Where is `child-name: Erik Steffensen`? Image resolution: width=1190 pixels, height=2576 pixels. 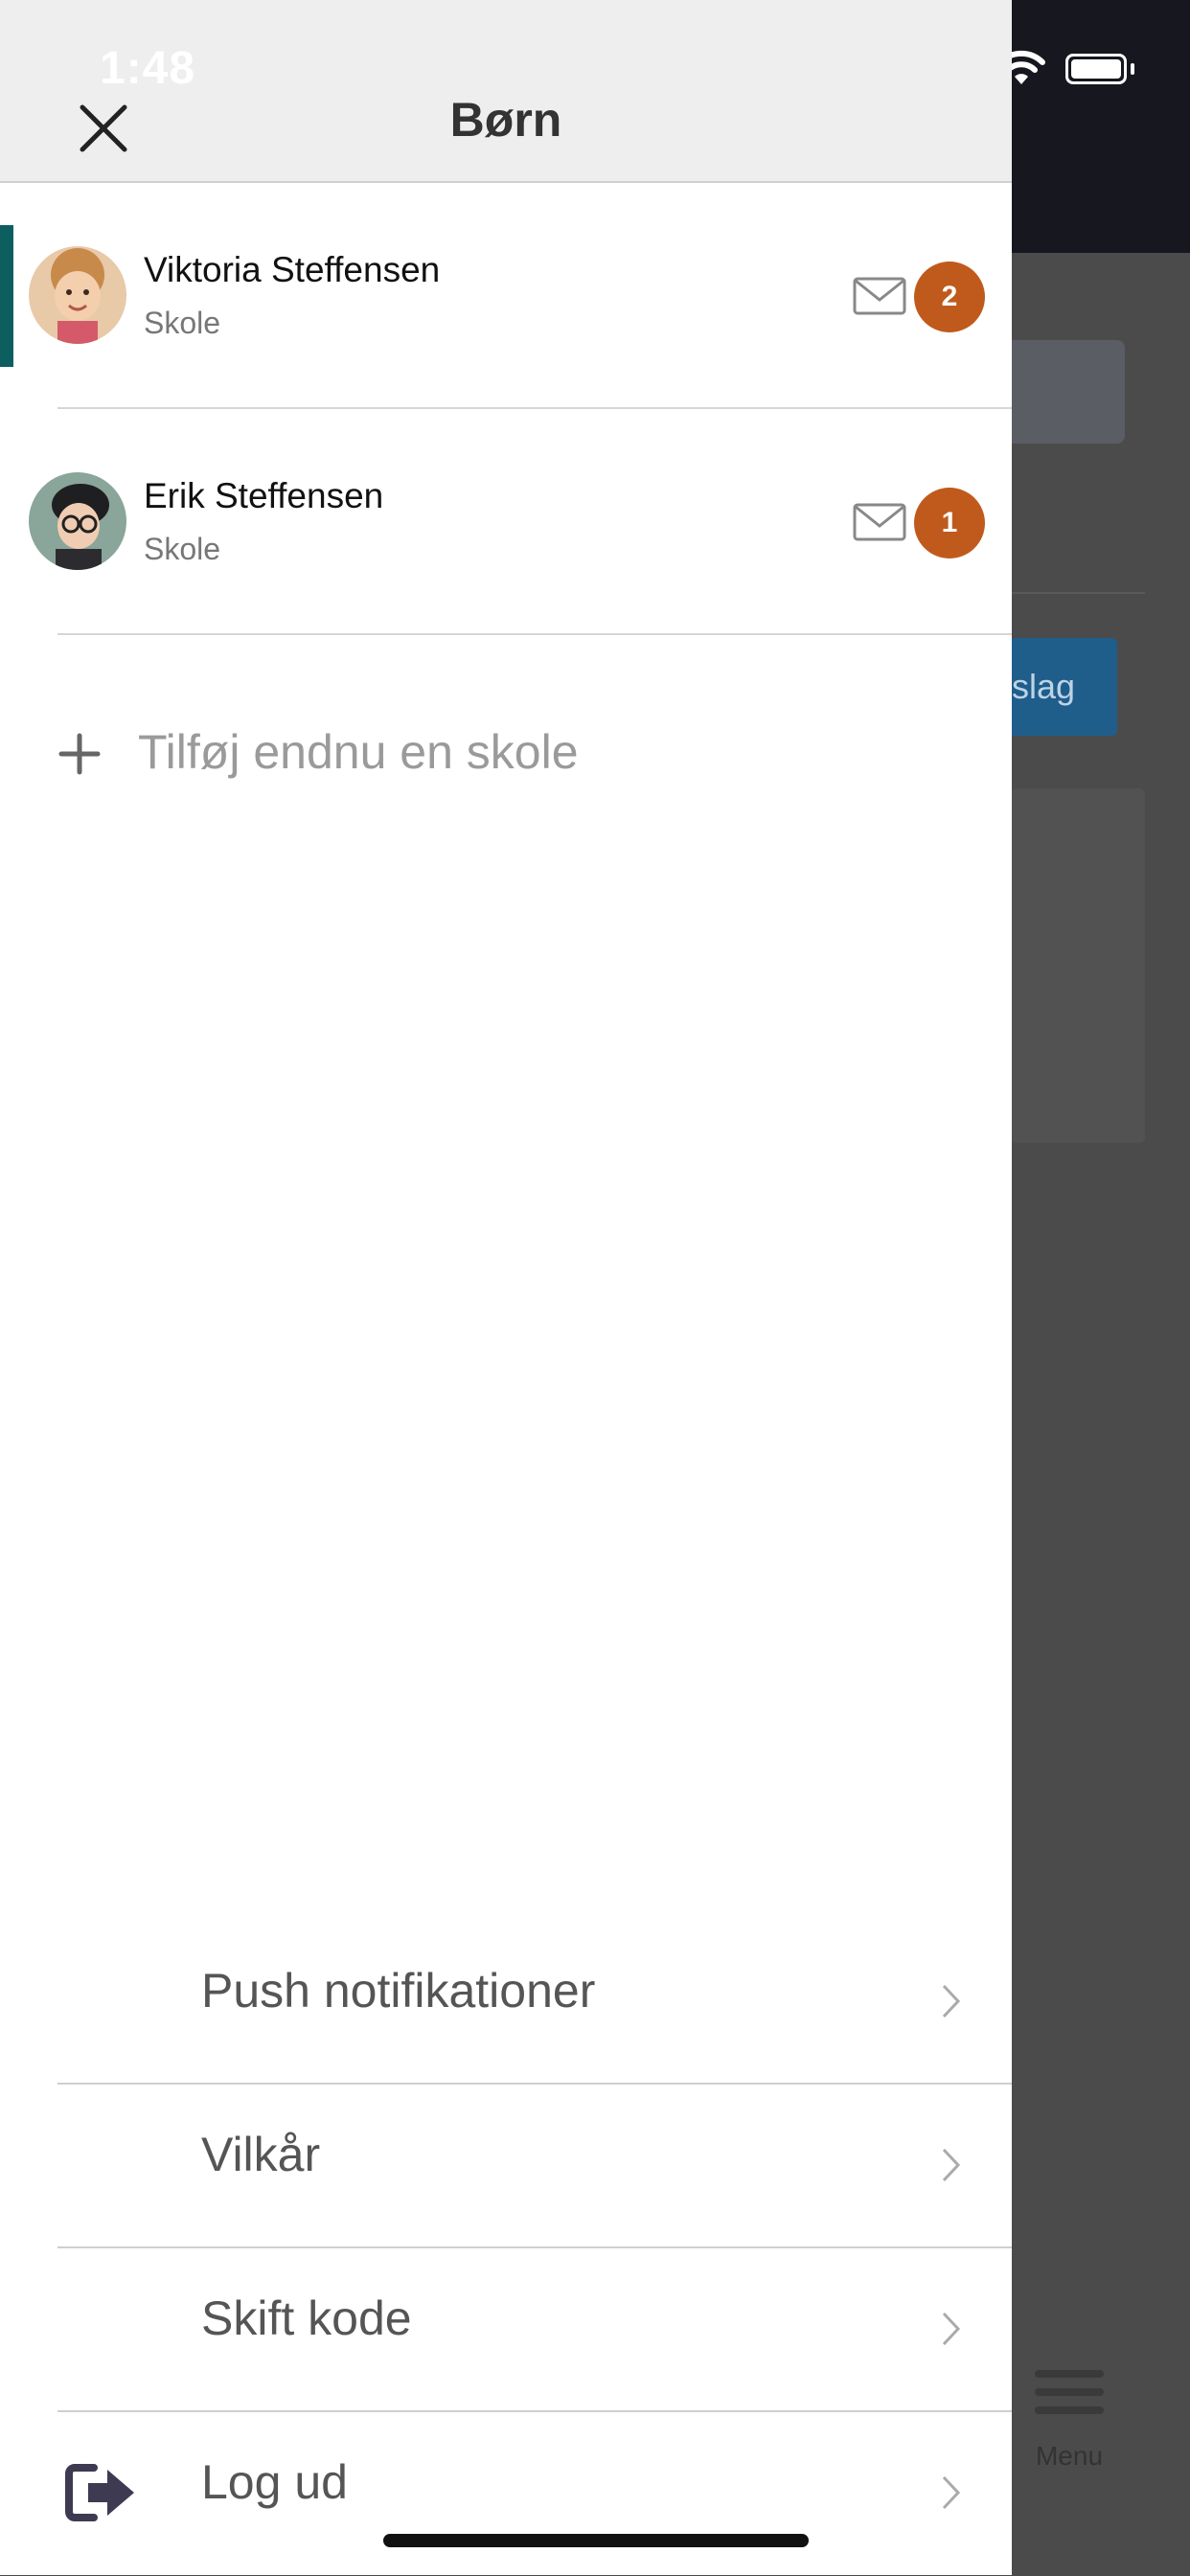 child-name: Erik Steffensen is located at coordinates (264, 496).